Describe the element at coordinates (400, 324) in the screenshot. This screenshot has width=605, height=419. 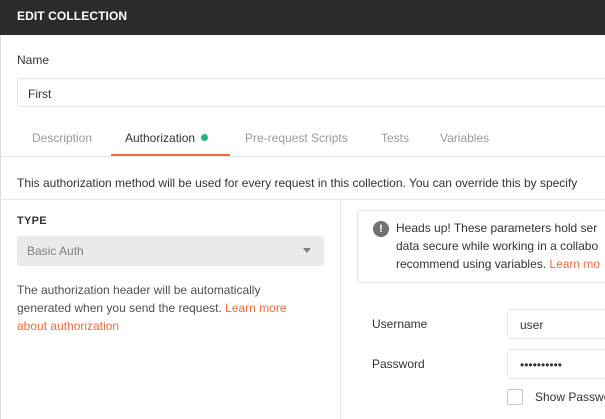
I see `username-label: Username` at that location.